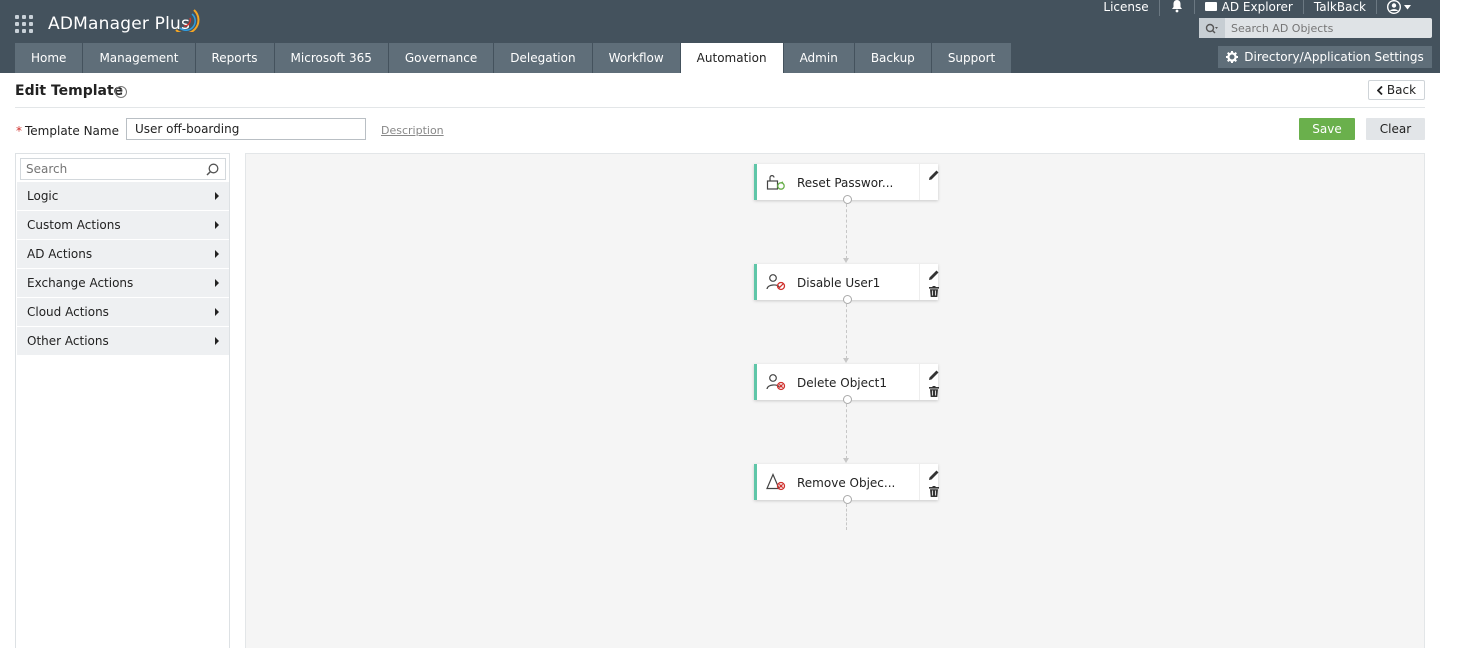  Describe the element at coordinates (24, 24) in the screenshot. I see `app-grid-icon` at that location.